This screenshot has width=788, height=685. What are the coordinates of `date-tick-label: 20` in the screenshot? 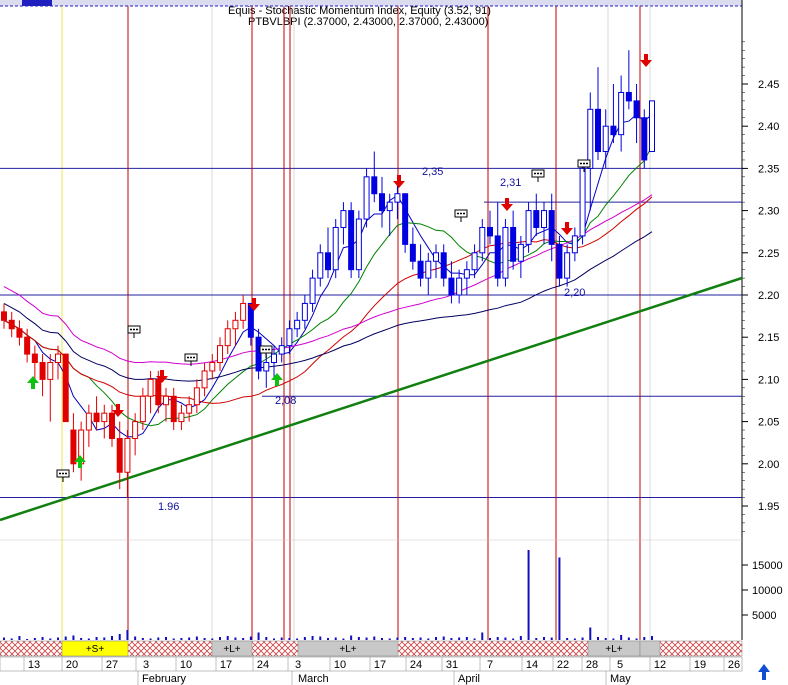 It's located at (72, 665).